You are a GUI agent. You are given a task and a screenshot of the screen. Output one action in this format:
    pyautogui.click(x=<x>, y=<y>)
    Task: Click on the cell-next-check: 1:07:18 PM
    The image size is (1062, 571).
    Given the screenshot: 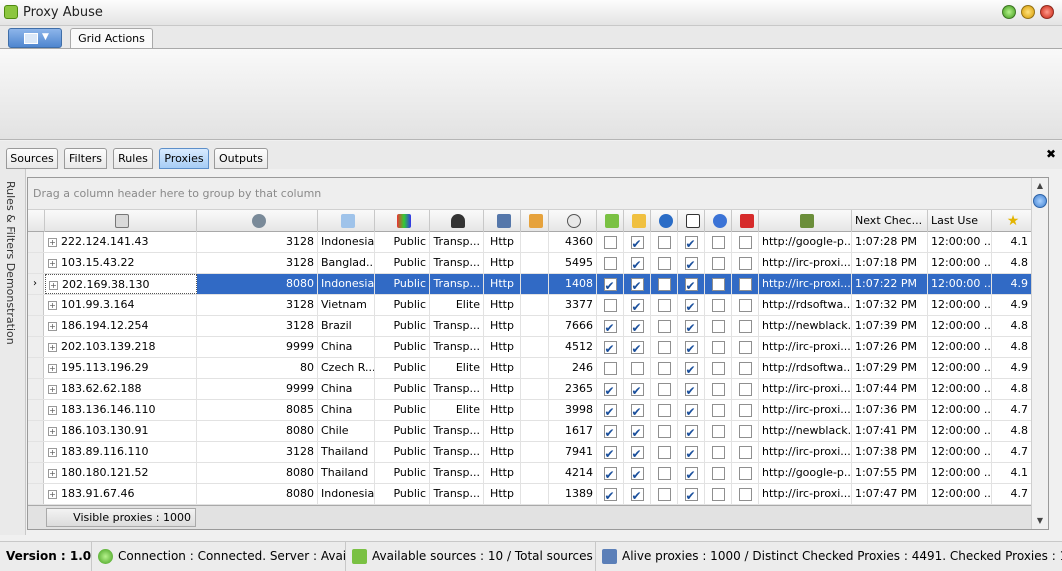 What is the action you would take?
    pyautogui.click(x=890, y=263)
    